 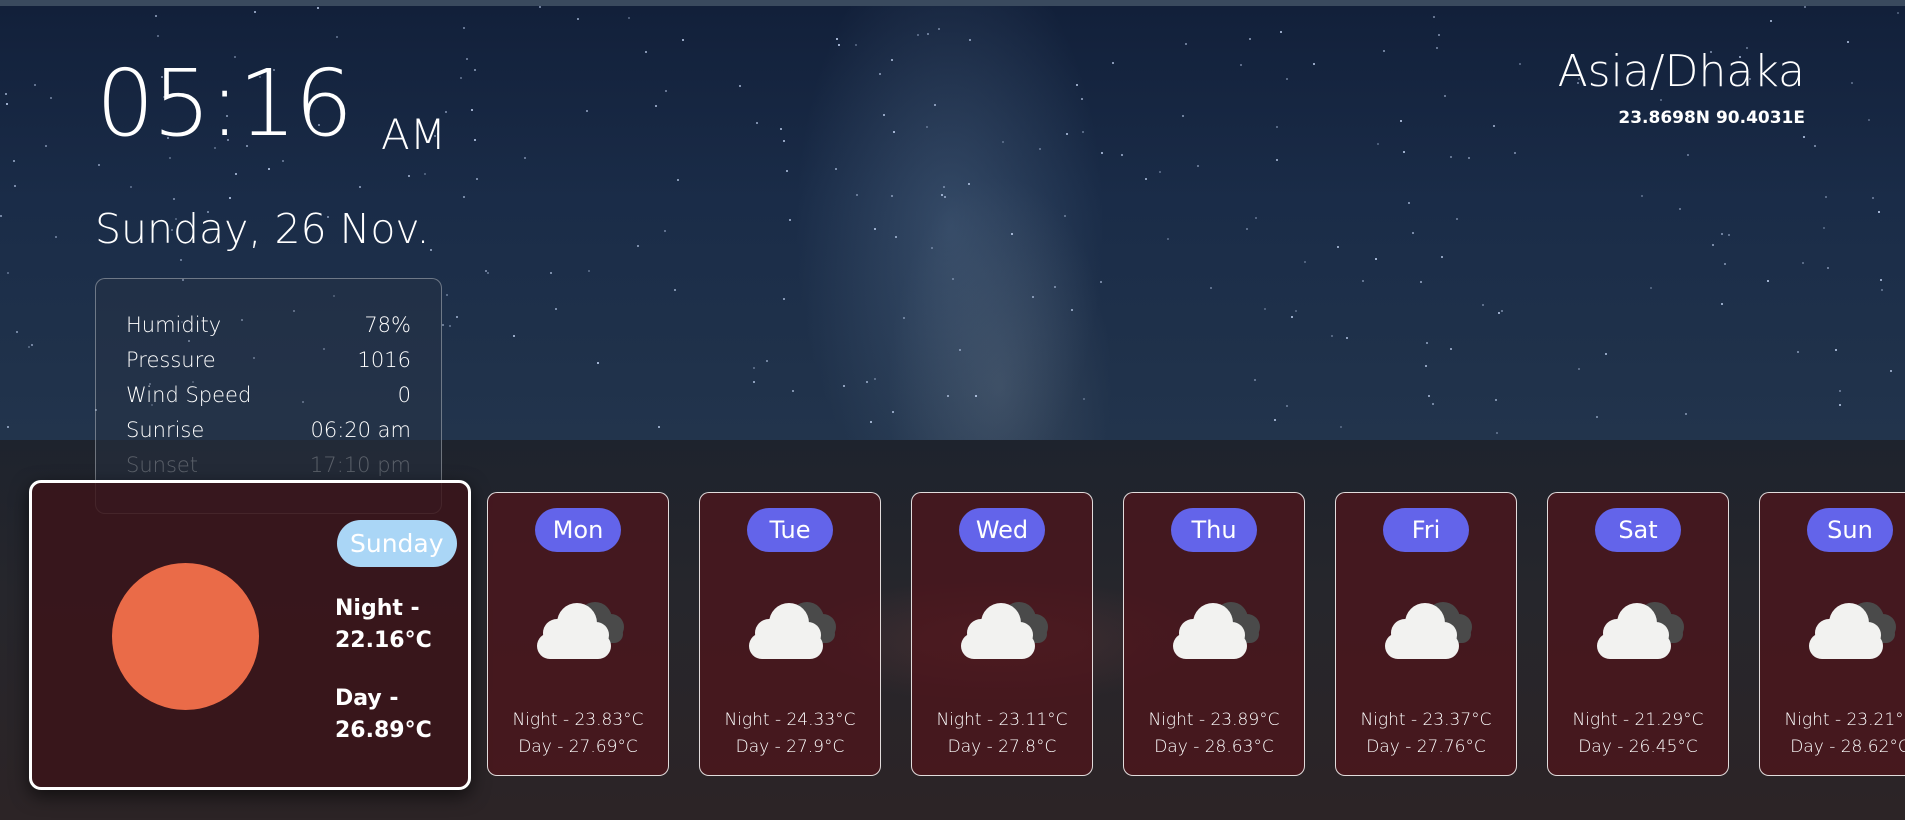 I want to click on forecast-night-temp: Night - 23.21°C, so click(x=1844, y=720).